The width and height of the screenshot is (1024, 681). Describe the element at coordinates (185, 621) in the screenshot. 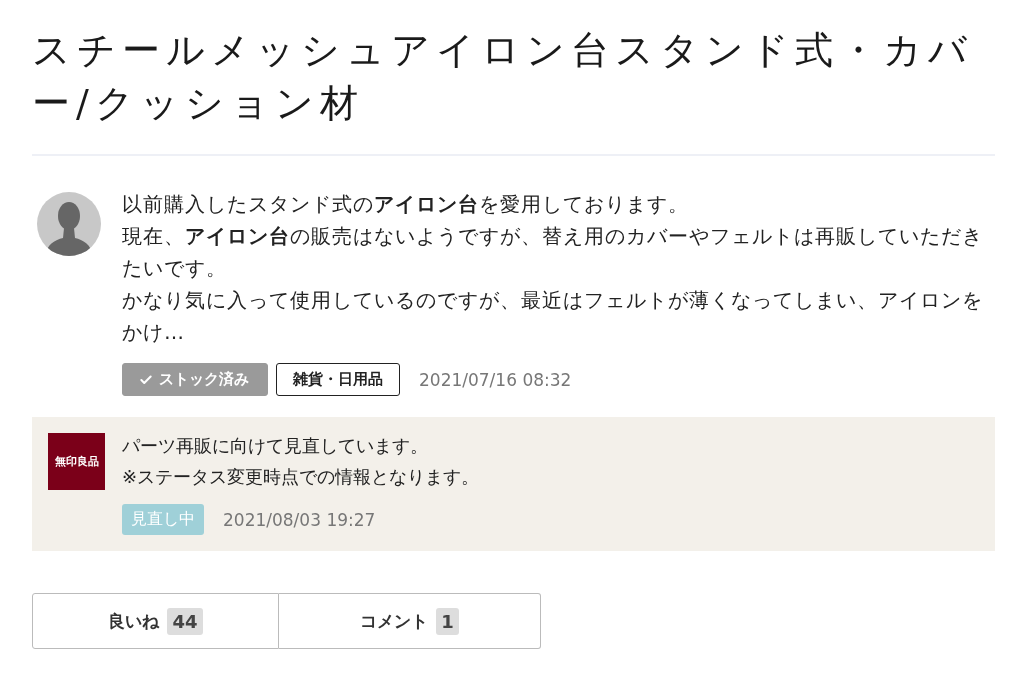

I see `count-label: 44` at that location.